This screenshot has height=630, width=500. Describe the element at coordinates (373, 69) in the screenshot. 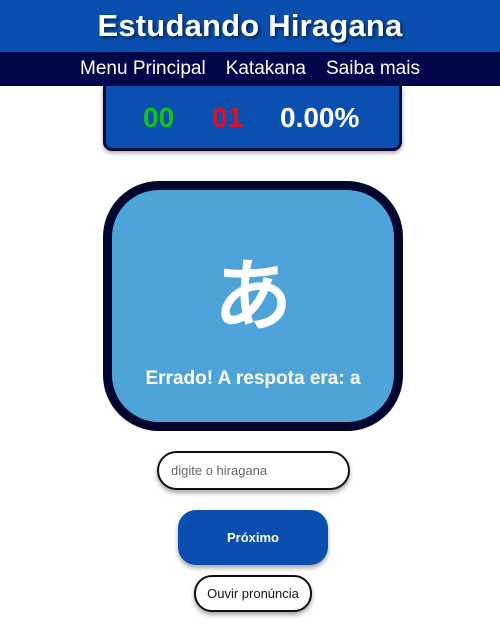

I see `nav-item-saiba-mais: Saiba mais` at that location.